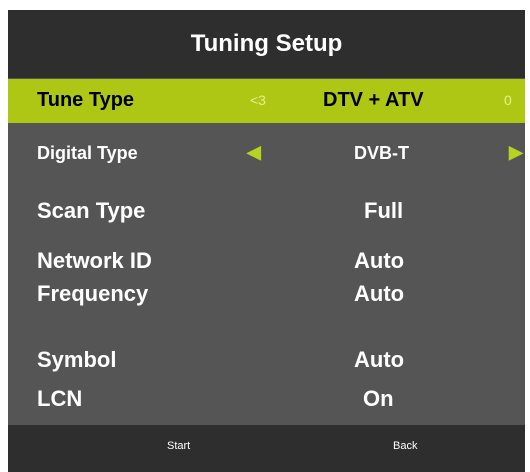 This screenshot has height=472, width=530. Describe the element at coordinates (378, 398) in the screenshot. I see `row-value: On` at that location.